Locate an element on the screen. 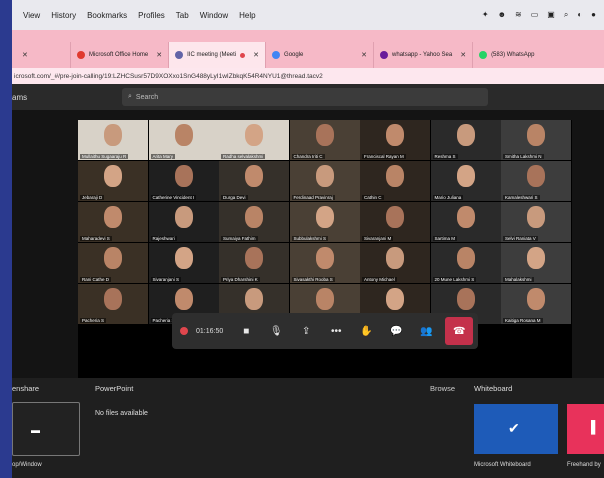 The width and height of the screenshot is (604, 478). participant-tile: Subbulakshmi S is located at coordinates (324, 222).